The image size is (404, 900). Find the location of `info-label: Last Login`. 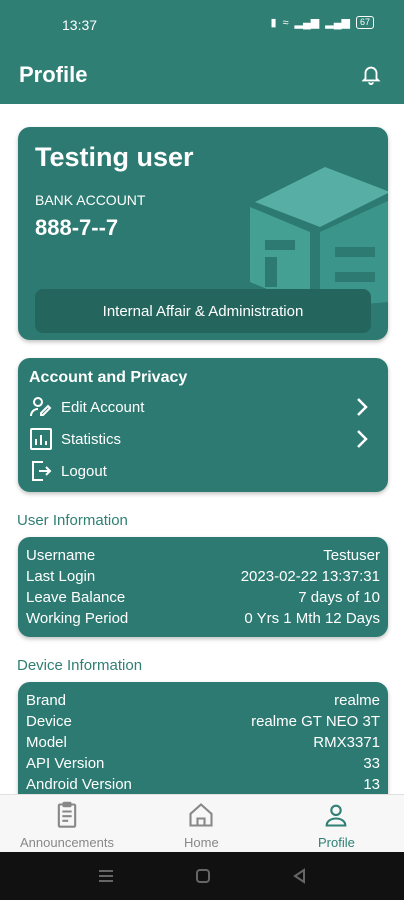

info-label: Last Login is located at coordinates (61, 576).